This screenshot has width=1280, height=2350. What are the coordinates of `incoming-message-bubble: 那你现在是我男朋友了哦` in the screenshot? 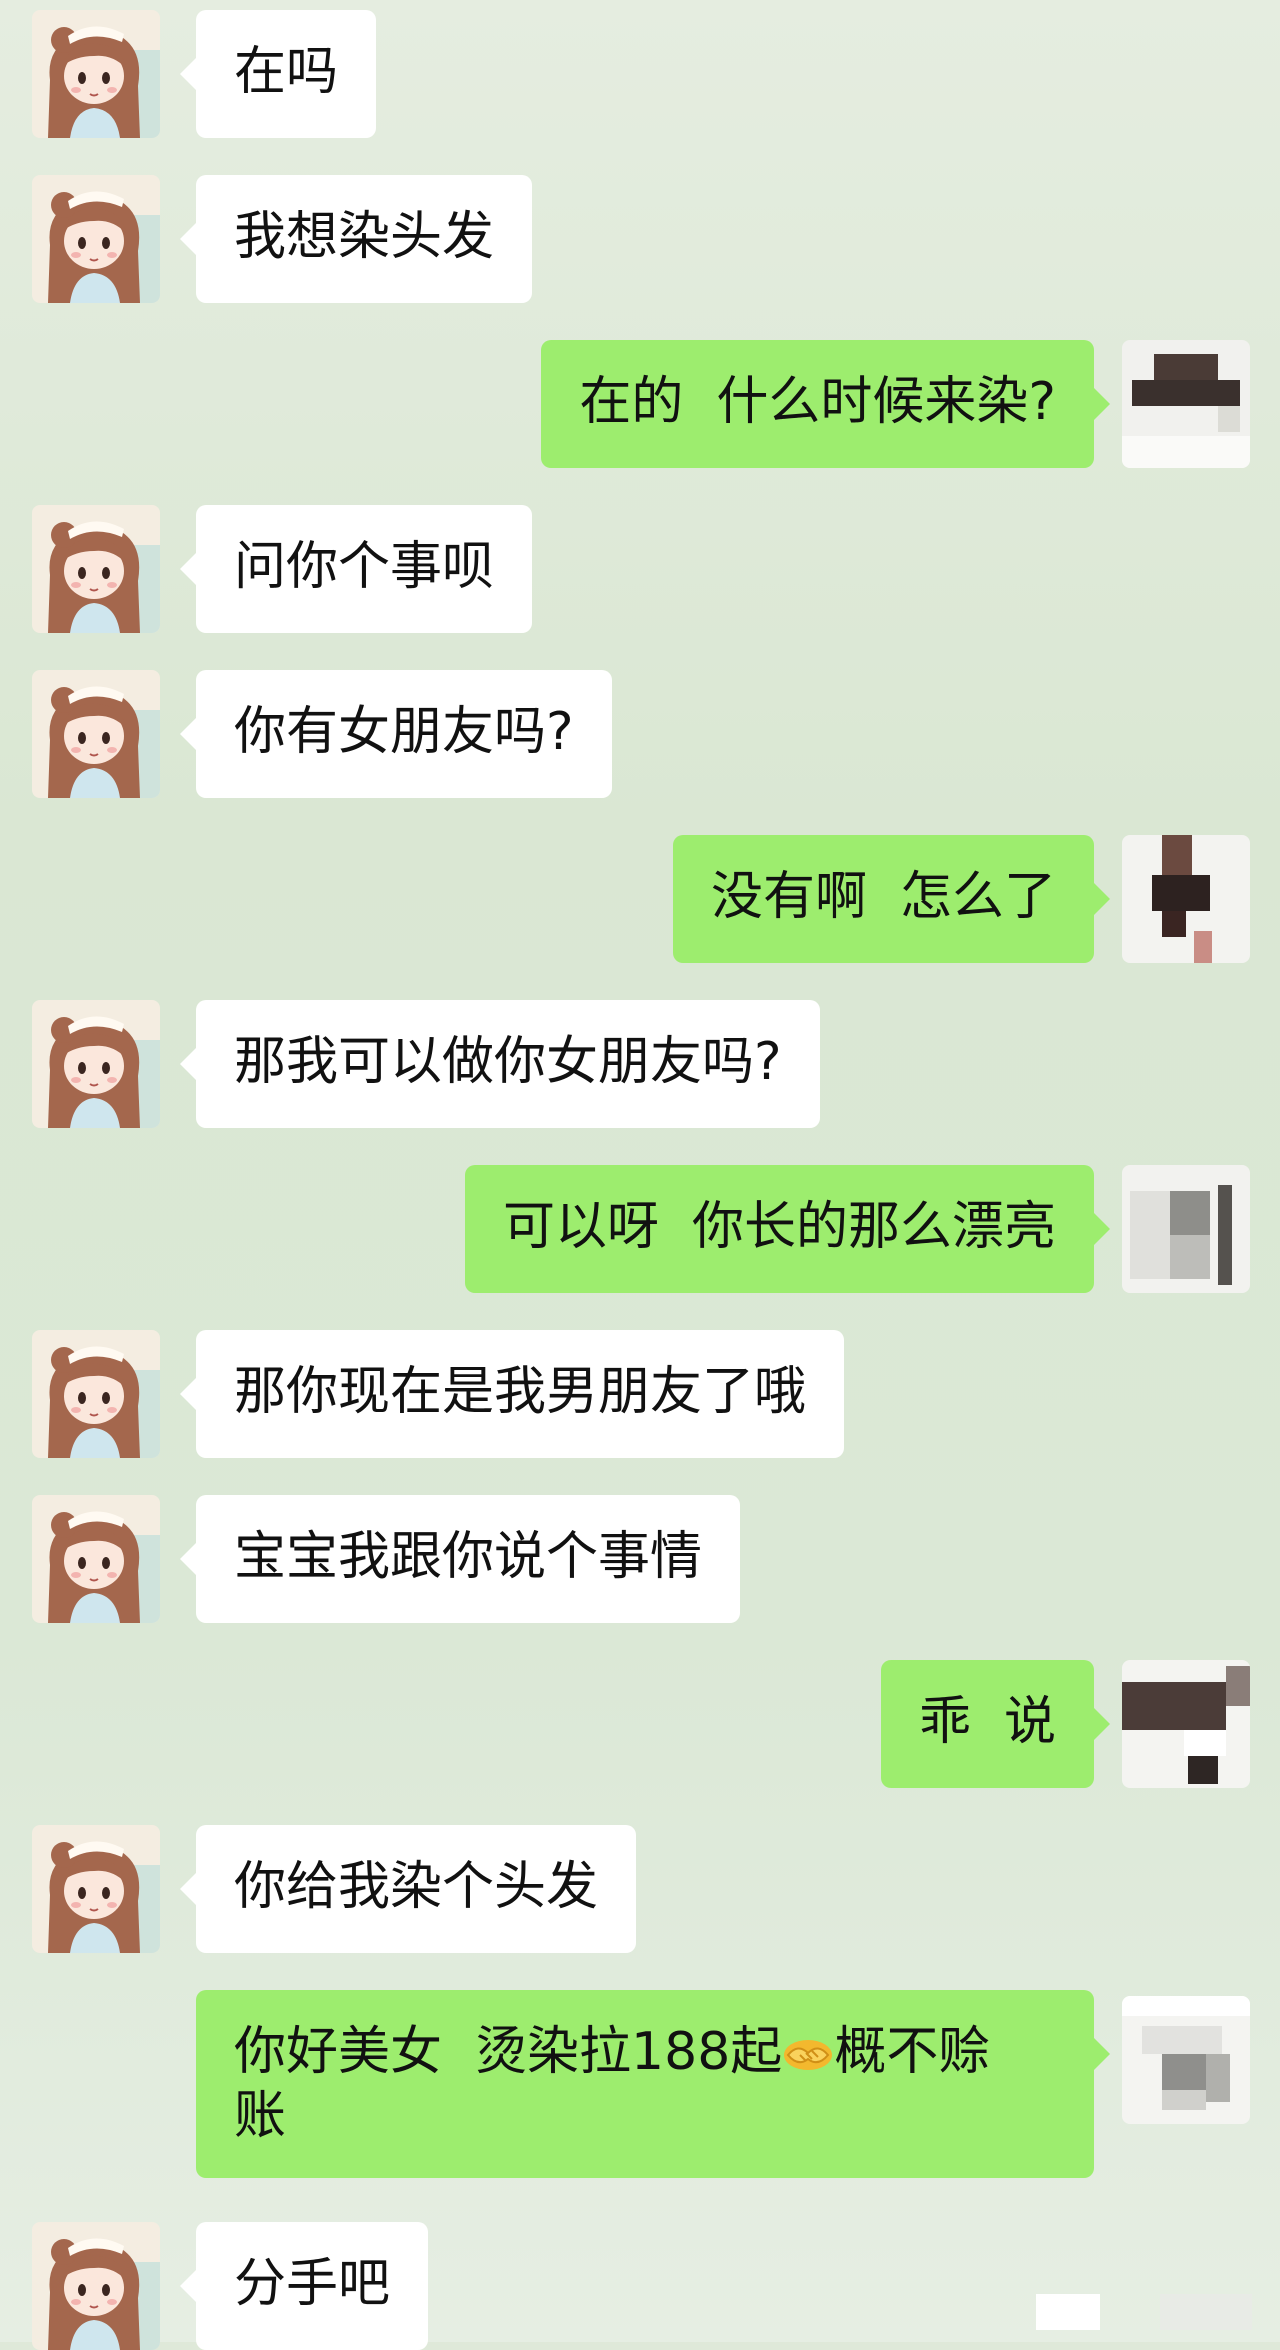 It's located at (512, 1394).